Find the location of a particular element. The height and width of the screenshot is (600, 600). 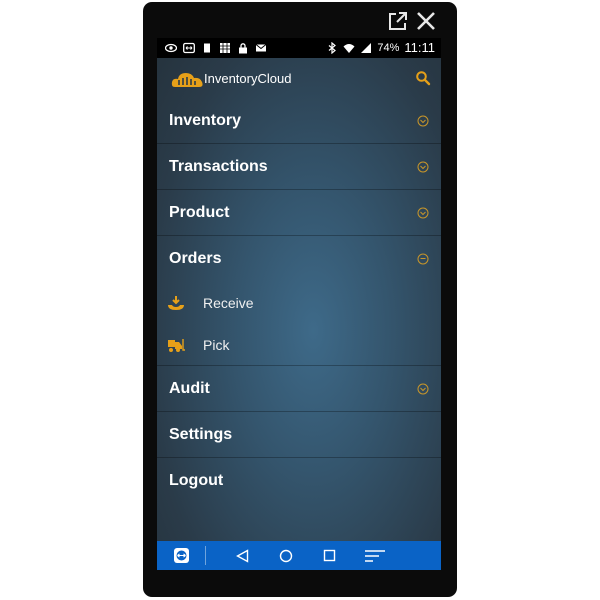

bluetooth-icon is located at coordinates (332, 47).